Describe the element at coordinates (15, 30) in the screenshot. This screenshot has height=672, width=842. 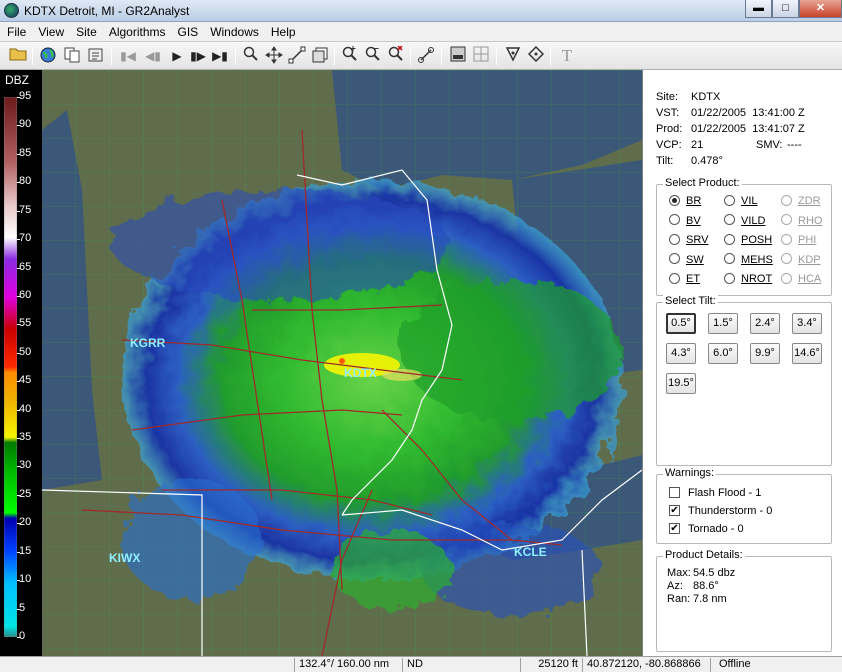
I see `menu-file: File` at that location.